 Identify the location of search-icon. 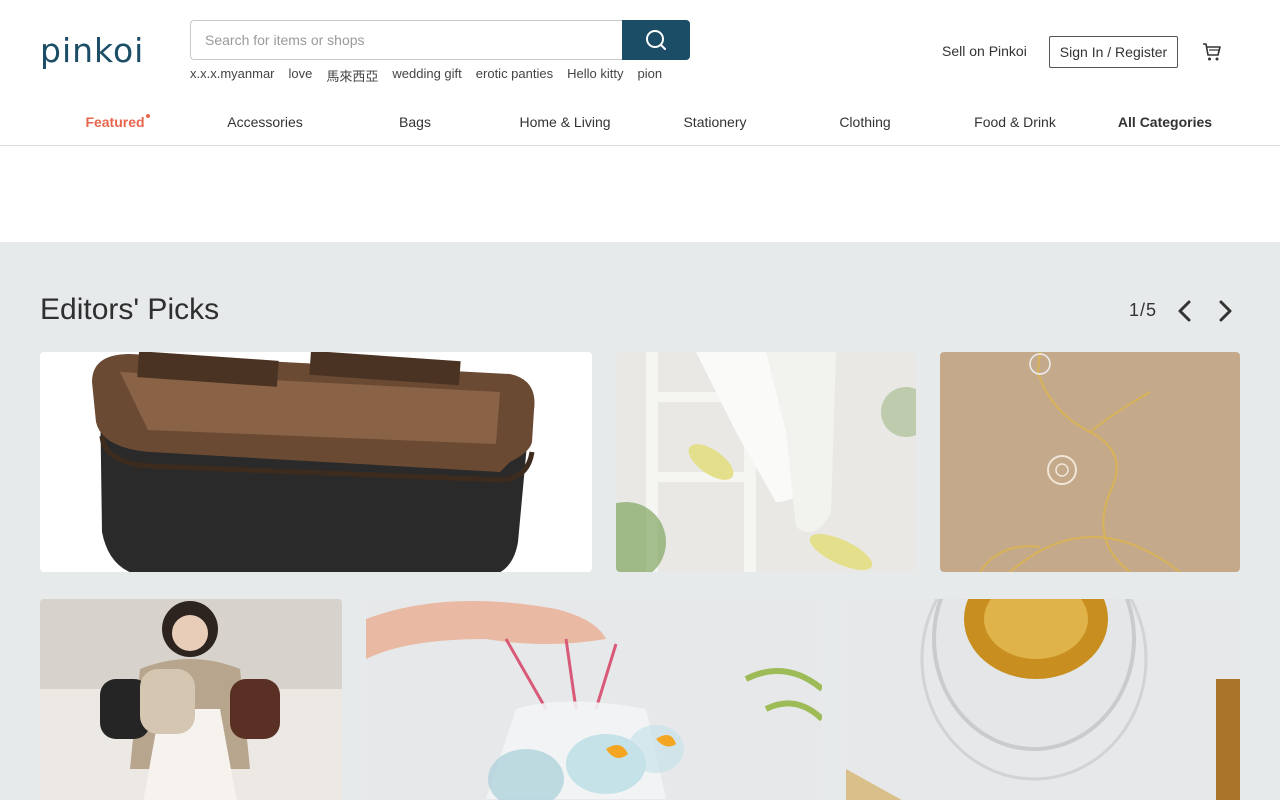
(656, 40).